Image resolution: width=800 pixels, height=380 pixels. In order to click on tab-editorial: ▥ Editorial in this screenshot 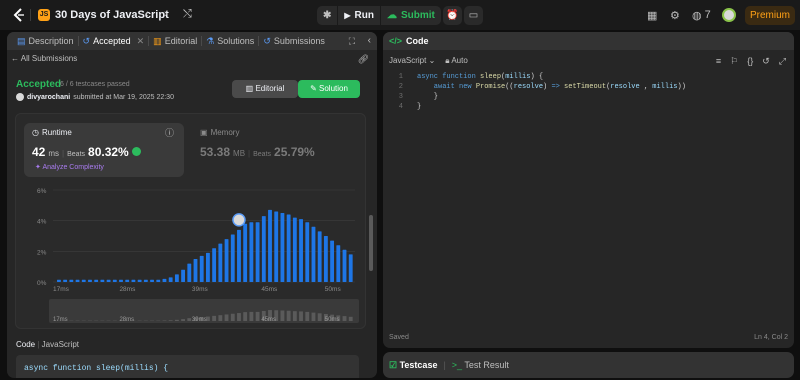, I will do `click(175, 41)`.